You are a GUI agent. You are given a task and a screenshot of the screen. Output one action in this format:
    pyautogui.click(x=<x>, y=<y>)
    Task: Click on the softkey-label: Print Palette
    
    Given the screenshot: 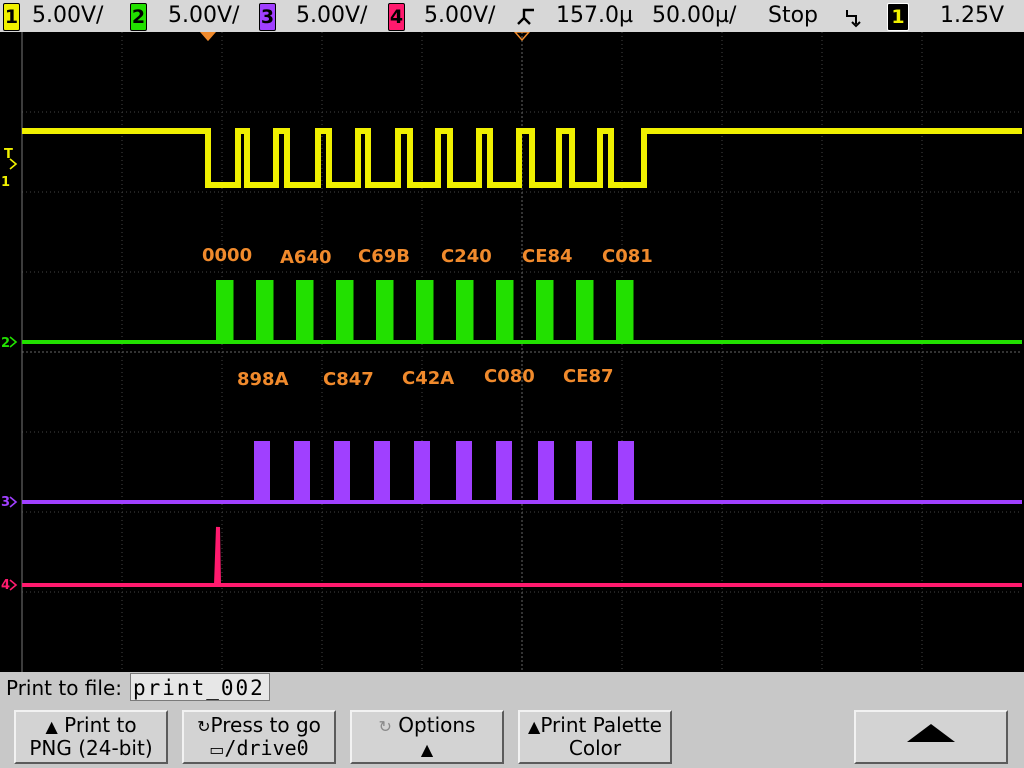 What is the action you would take?
    pyautogui.click(x=601, y=725)
    